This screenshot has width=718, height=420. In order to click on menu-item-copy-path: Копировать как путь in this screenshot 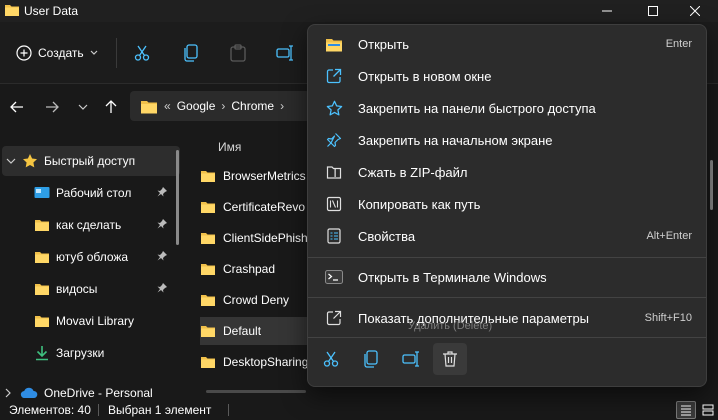, I will do `click(508, 204)`.